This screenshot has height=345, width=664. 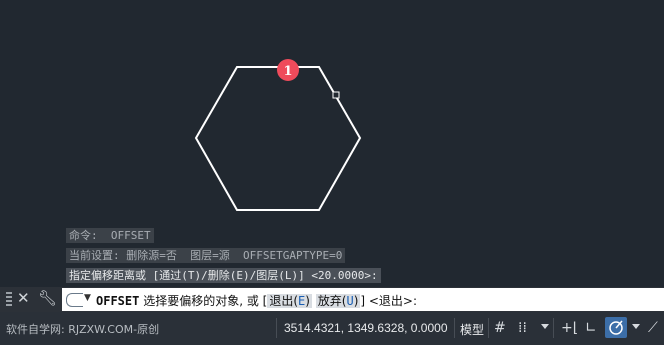 What do you see at coordinates (205, 301) in the screenshot?
I see `prompt-text: 选择要偏移的对象, 或 [` at bounding box center [205, 301].